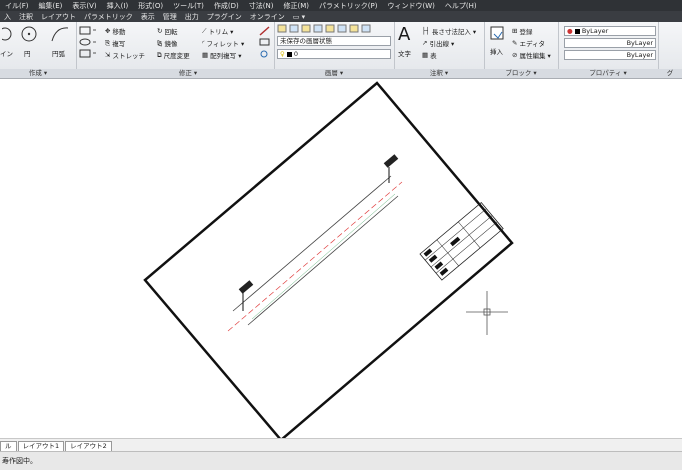 This screenshot has height=470, width=682. Describe the element at coordinates (223, 43) in the screenshot. I see `fillet-button: ◜ フィレット ▾` at that location.